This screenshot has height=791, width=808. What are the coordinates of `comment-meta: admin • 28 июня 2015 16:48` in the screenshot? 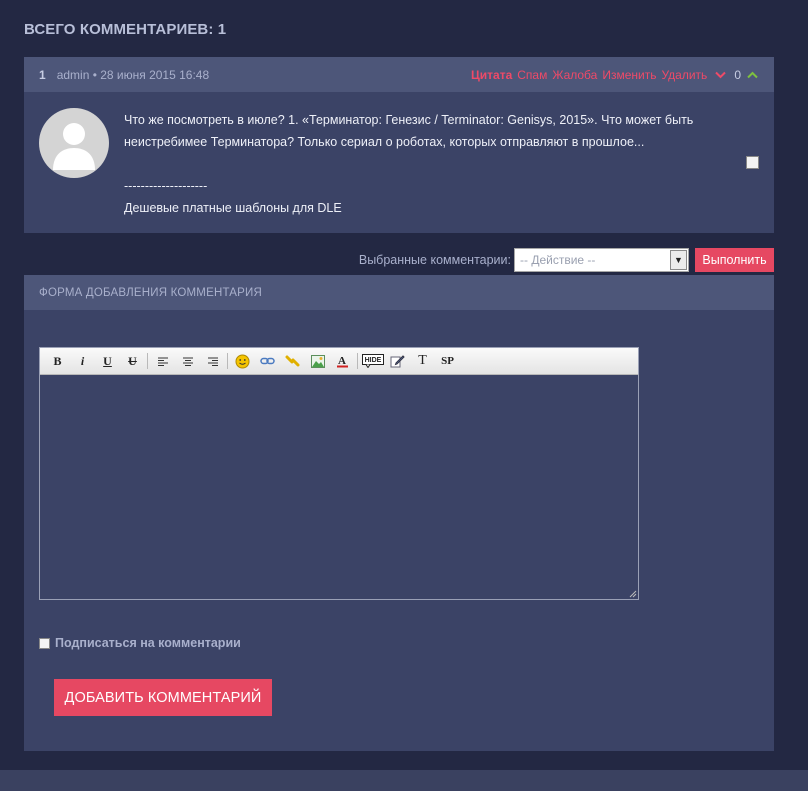 It's located at (133, 74).